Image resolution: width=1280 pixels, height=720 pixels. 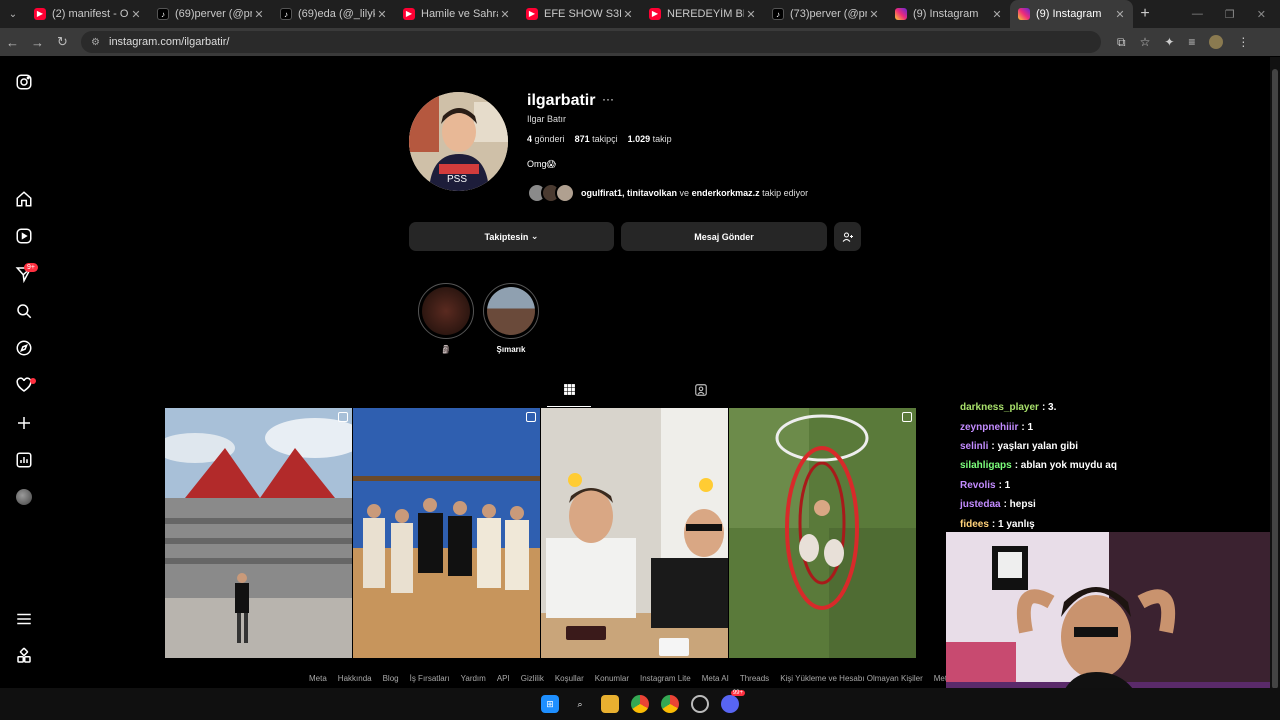 I want to click on window-controls: — ❐ ✕, so click(x=1236, y=14).